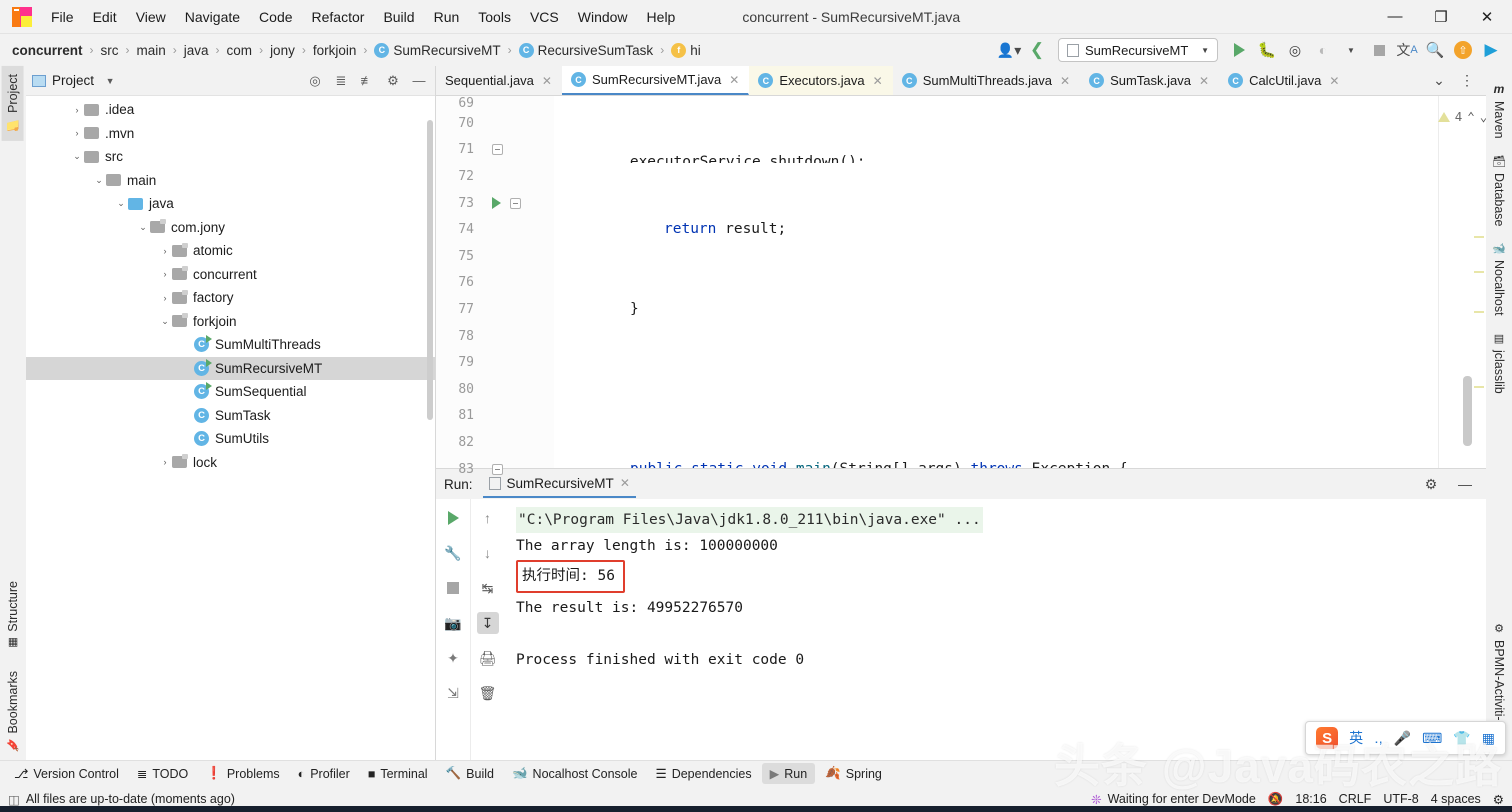 The width and height of the screenshot is (1512, 812). Describe the element at coordinates (1276, 799) in the screenshot. I see `notification-mute-icon: 🔕` at that location.